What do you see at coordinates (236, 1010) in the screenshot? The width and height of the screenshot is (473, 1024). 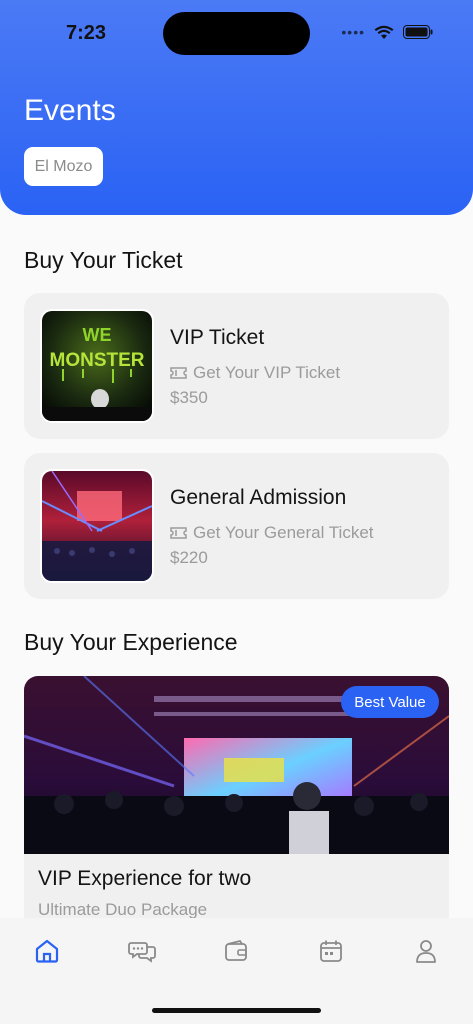 I see `home-indicator` at bounding box center [236, 1010].